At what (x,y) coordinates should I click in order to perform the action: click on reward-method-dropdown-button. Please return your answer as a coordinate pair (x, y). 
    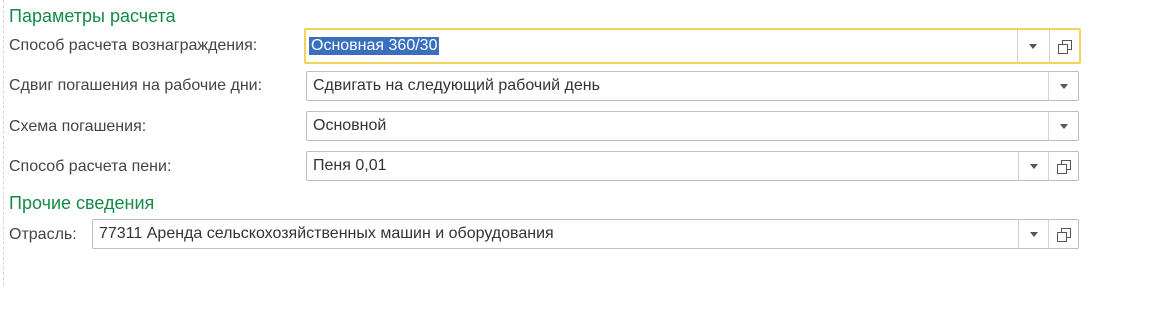
    Looking at the image, I should click on (1032, 46).